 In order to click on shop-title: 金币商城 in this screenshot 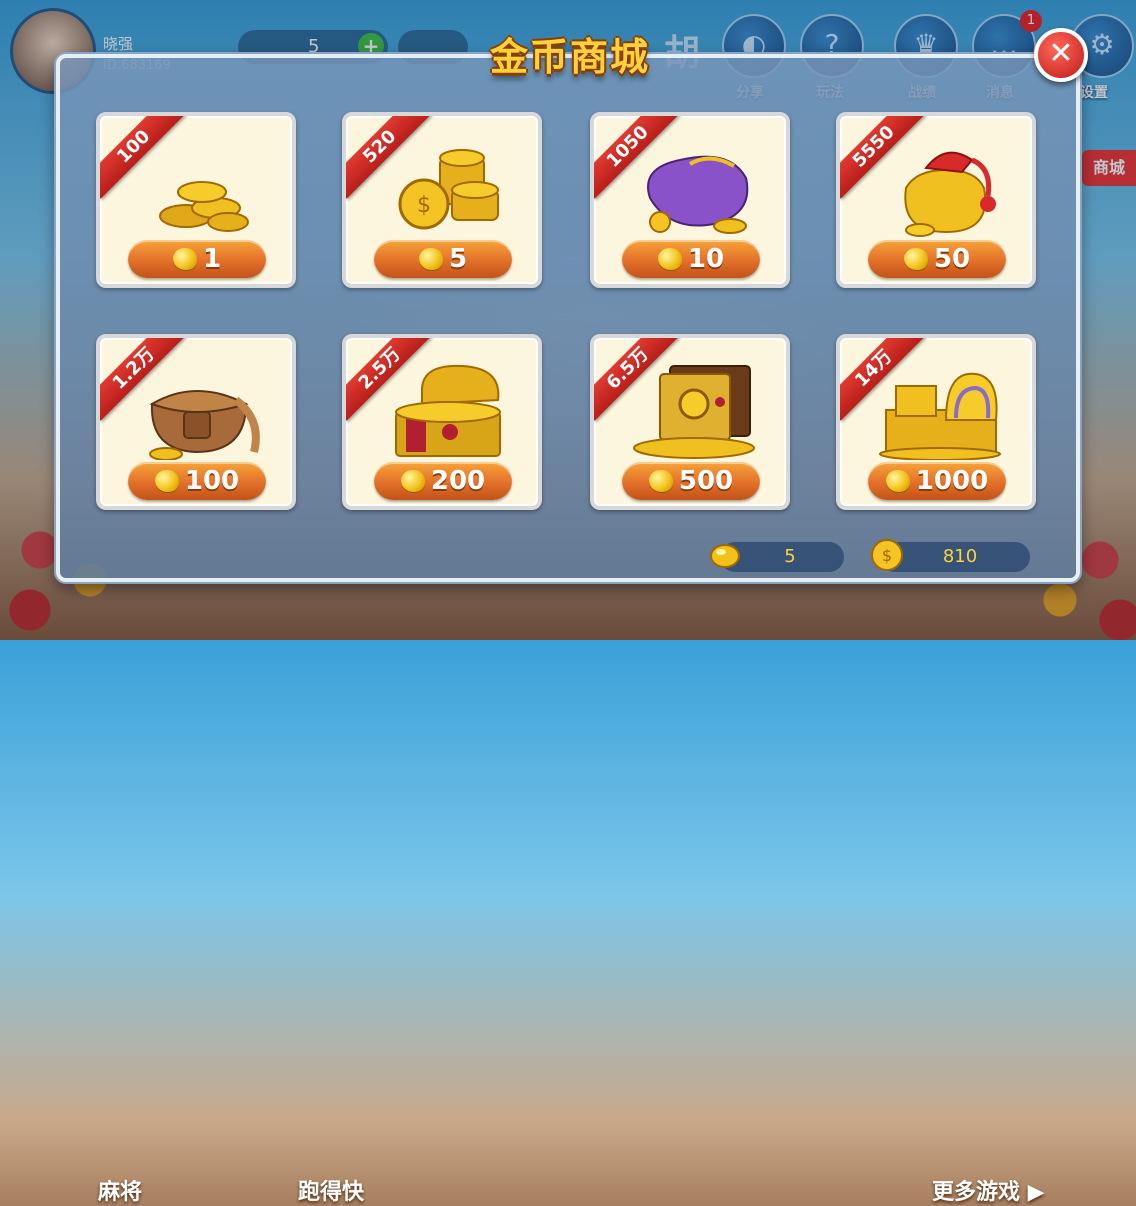, I will do `click(569, 57)`.